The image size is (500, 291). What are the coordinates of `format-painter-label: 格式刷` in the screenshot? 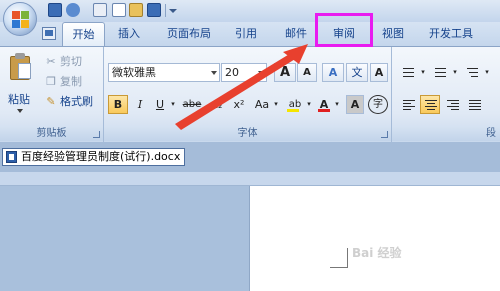 It's located at (76, 101).